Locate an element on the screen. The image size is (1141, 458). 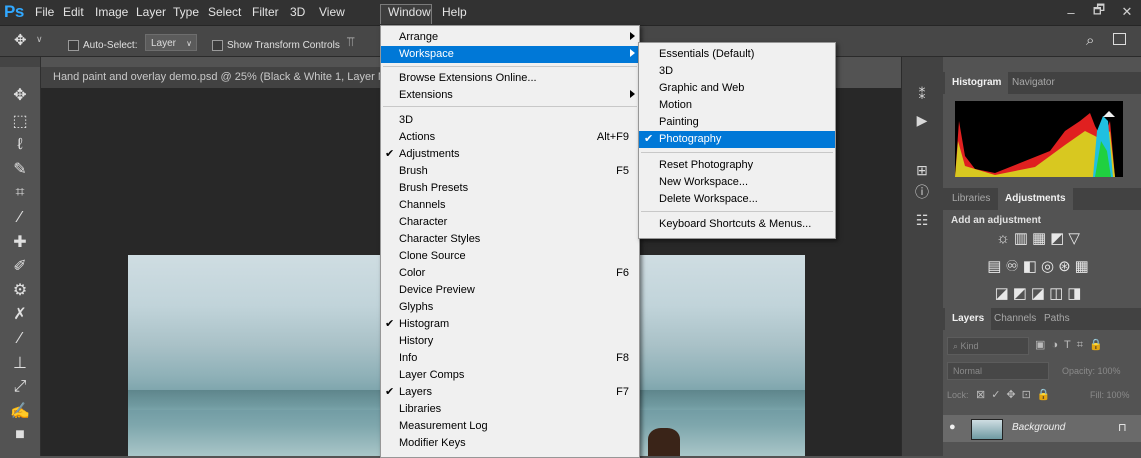
actions-panel-icon: ▶ is located at coordinates (922, 120).